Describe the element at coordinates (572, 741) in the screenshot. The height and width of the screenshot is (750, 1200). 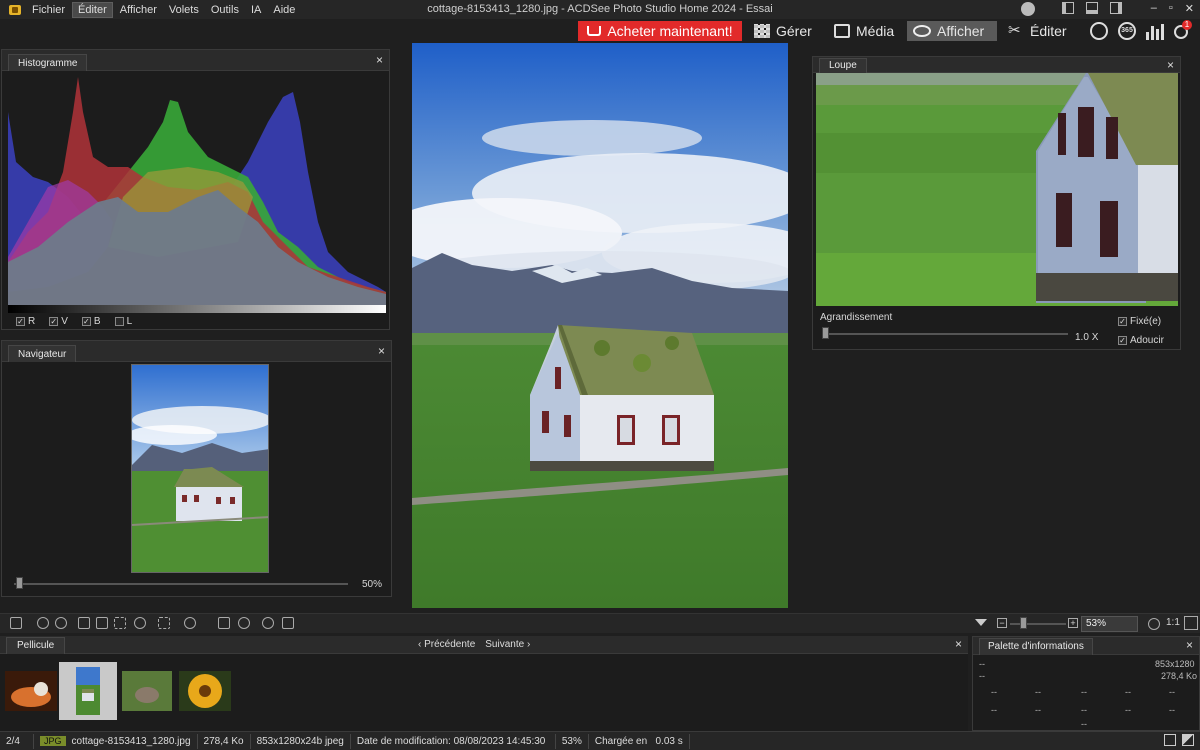
I see `status-zoom: 53%` at that location.